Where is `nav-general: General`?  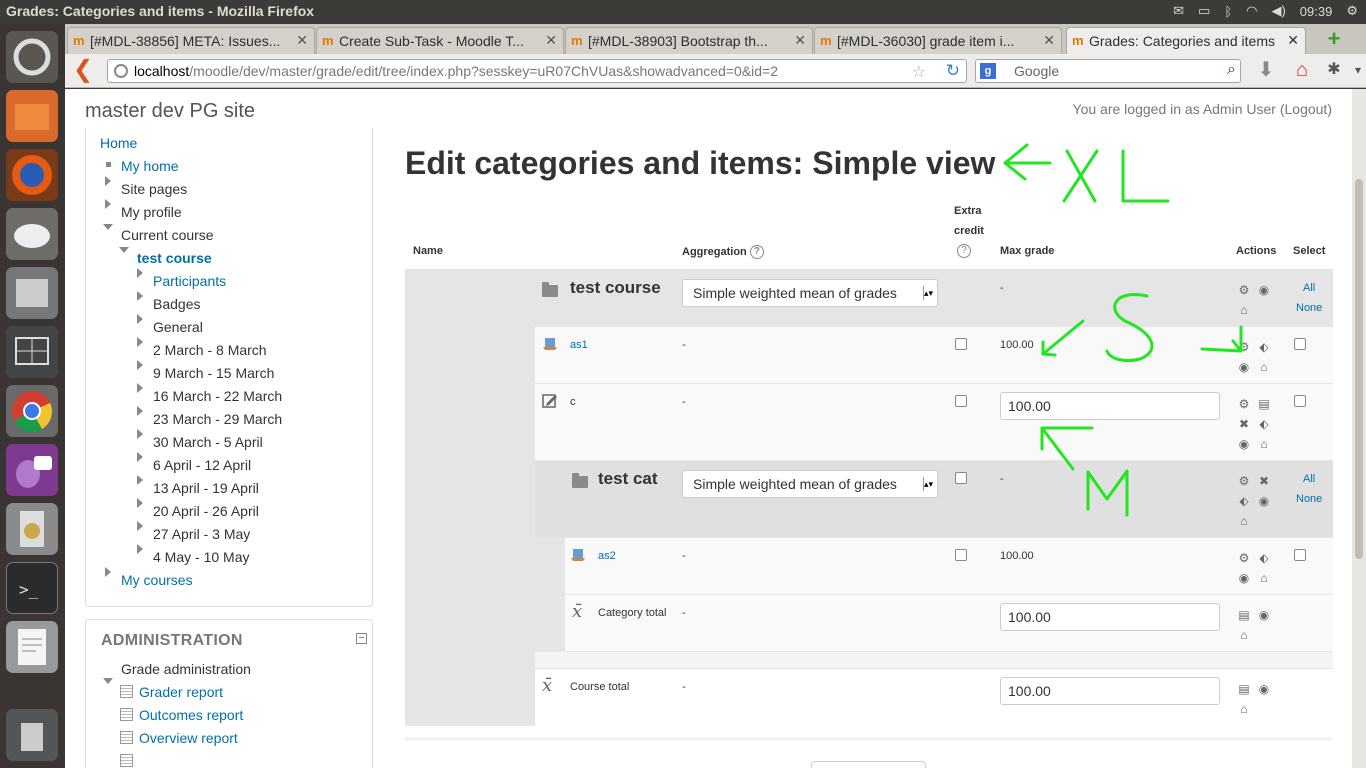 nav-general: General is located at coordinates (178, 327).